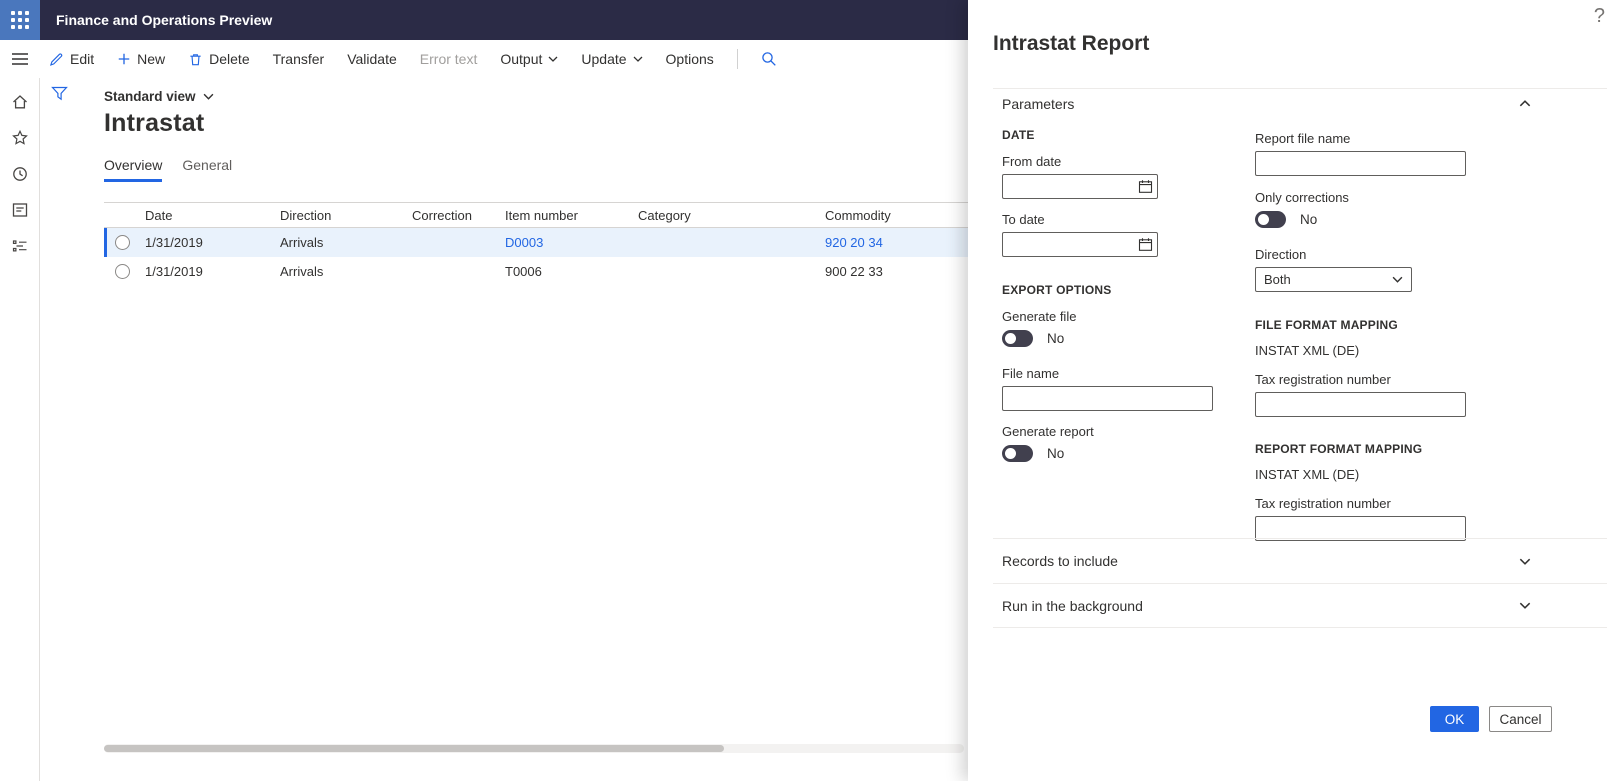 This screenshot has width=1623, height=781. What do you see at coordinates (1323, 503) in the screenshot?
I see `tax-registration-number-label-2: Tax registration number` at bounding box center [1323, 503].